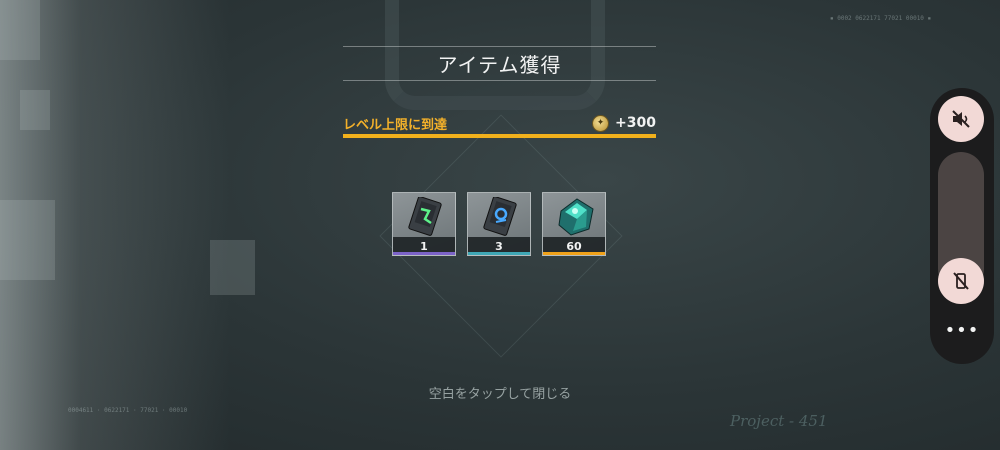  Describe the element at coordinates (499, 136) in the screenshot. I see `level-cap-bar` at that location.